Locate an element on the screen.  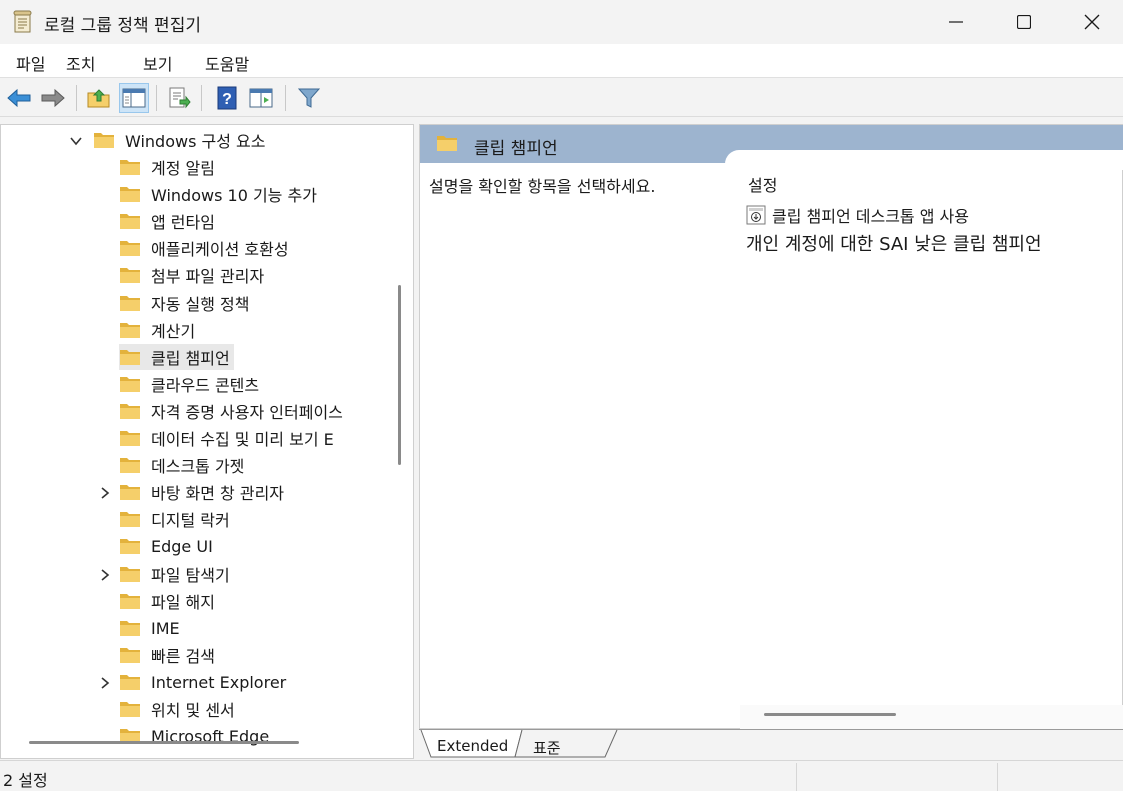
tree-vertical-scrollbar is located at coordinates (399, 375).